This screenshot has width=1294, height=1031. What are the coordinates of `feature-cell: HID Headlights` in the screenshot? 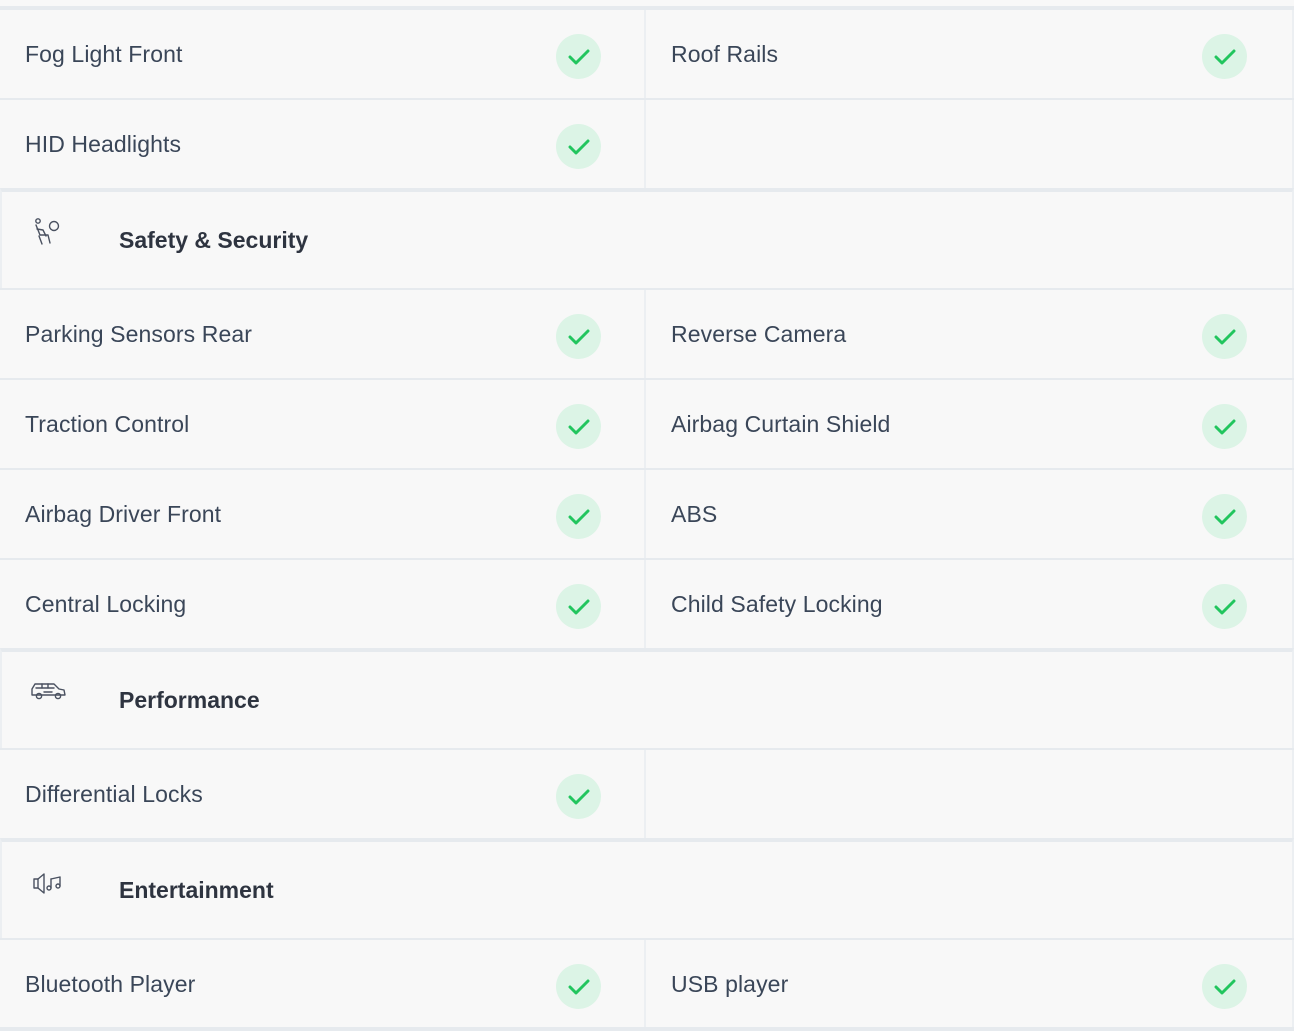 It's located at (322, 144).